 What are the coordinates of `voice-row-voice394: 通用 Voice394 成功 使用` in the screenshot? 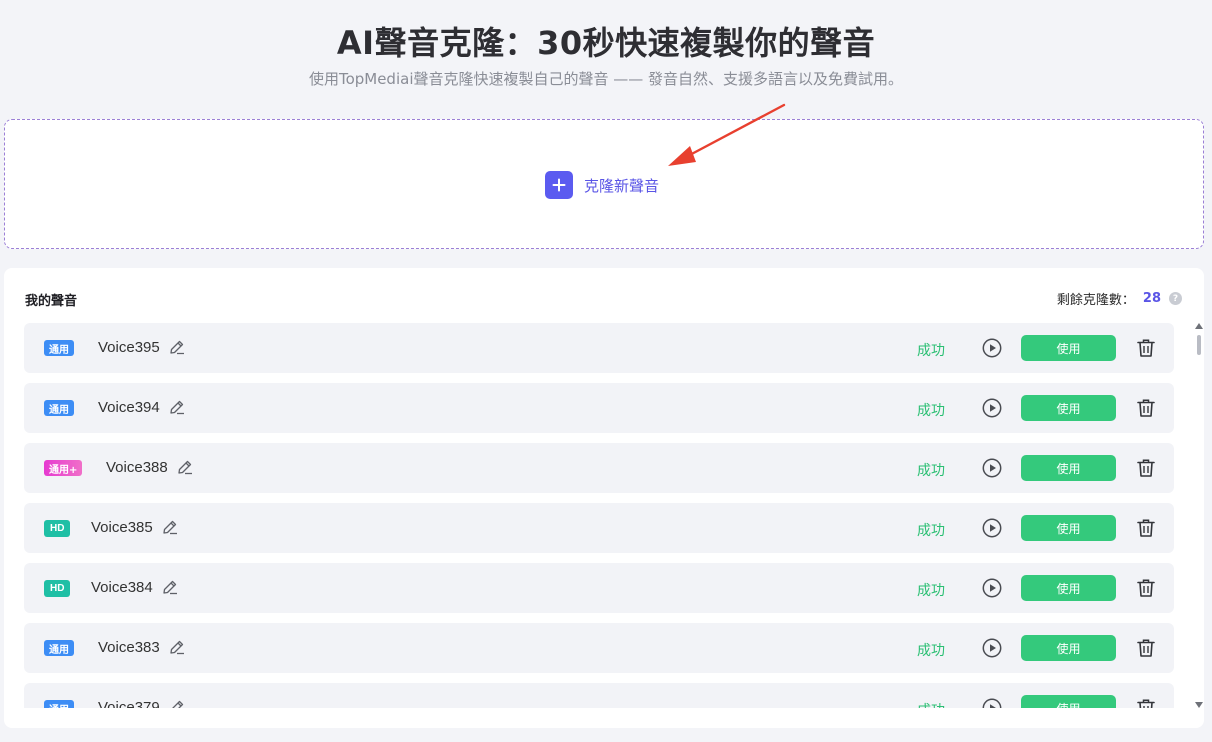 It's located at (599, 408).